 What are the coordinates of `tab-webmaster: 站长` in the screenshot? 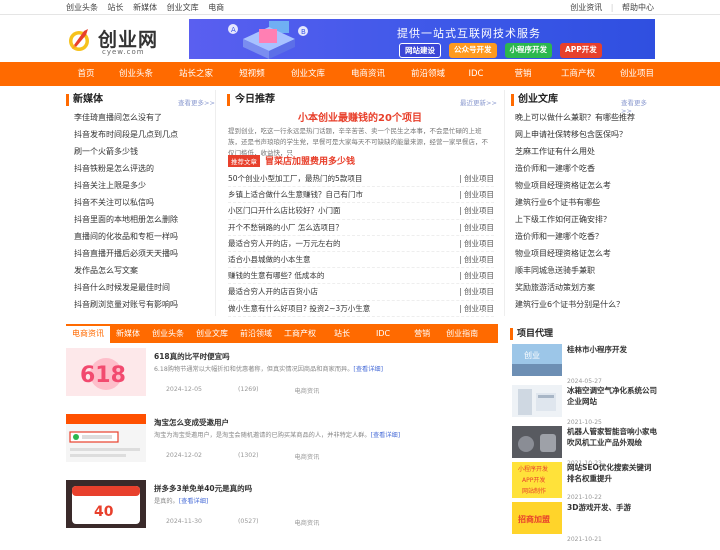 It's located at (342, 333).